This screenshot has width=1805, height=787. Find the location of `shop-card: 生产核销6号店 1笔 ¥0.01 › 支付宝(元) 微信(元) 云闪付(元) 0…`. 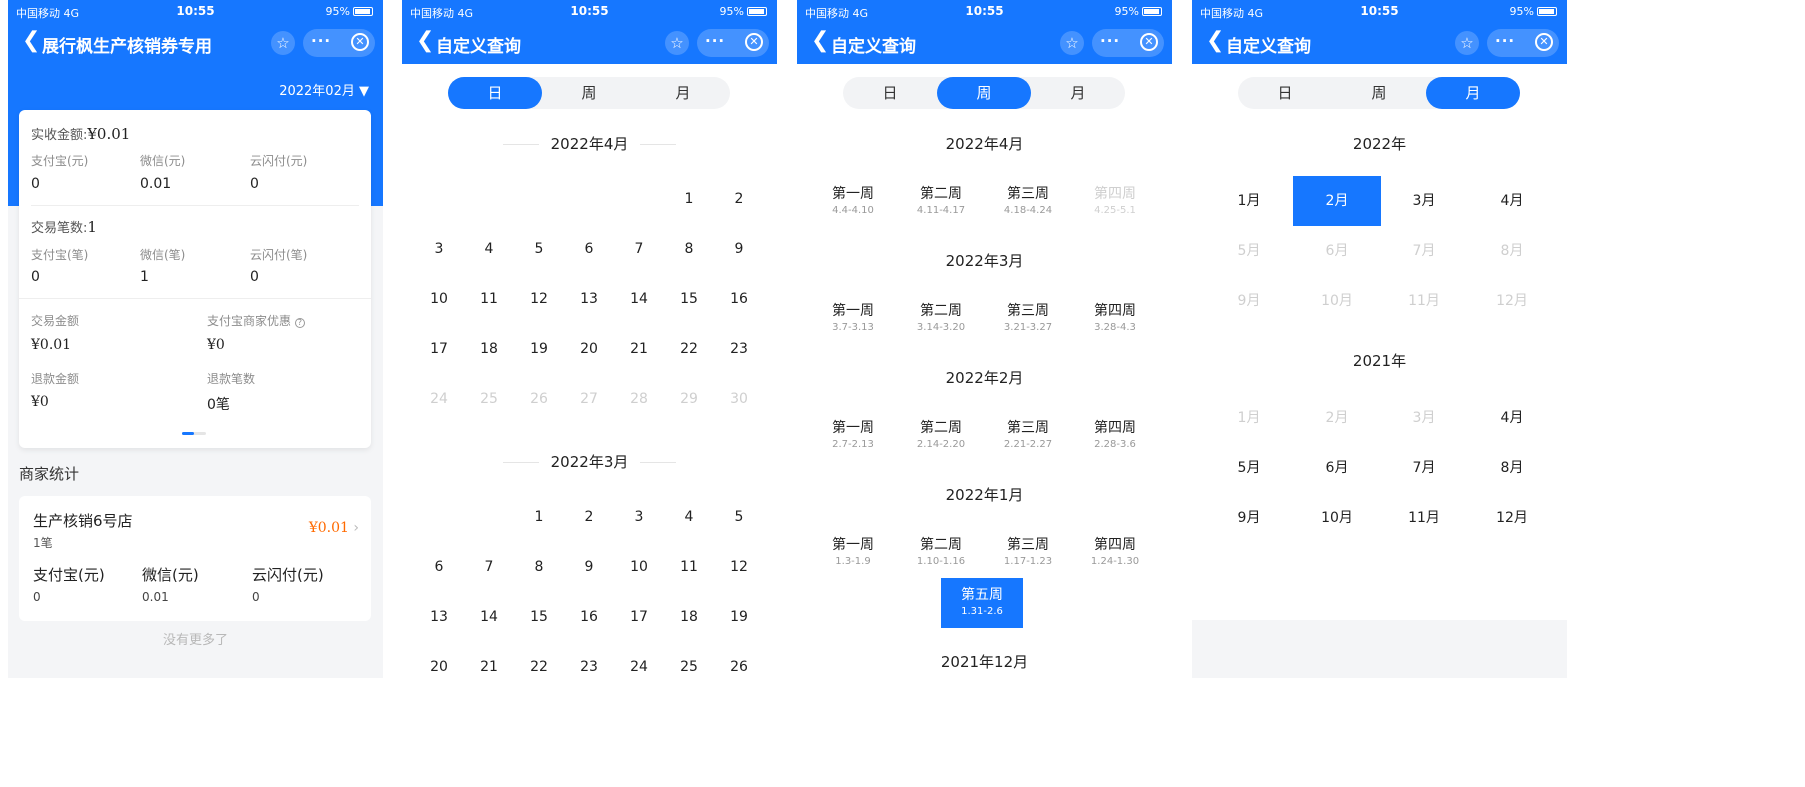

shop-card: 生产核销6号店 1笔 ¥0.01 › 支付宝(元) 微信(元) 云闪付(元) 0… is located at coordinates (195, 558).